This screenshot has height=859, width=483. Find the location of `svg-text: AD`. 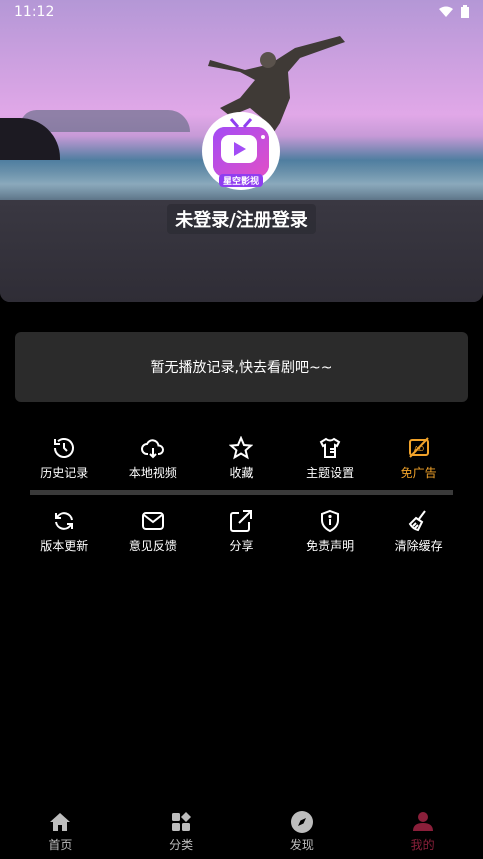

svg-text: AD is located at coordinates (419, 449).